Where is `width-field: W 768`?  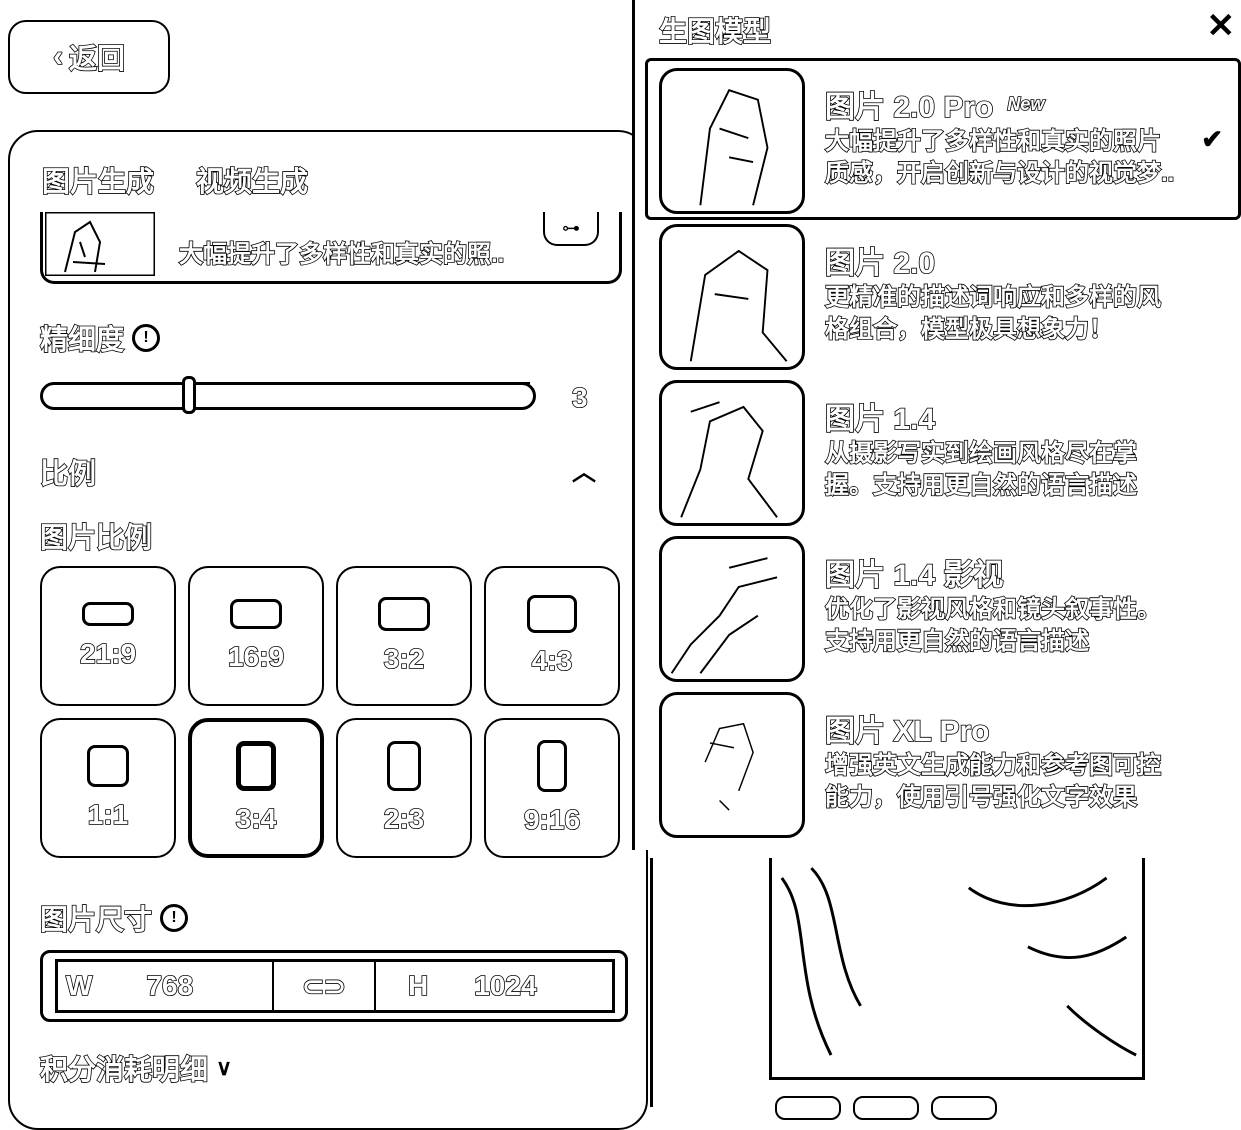
width-field: W 768 is located at coordinates (166, 986).